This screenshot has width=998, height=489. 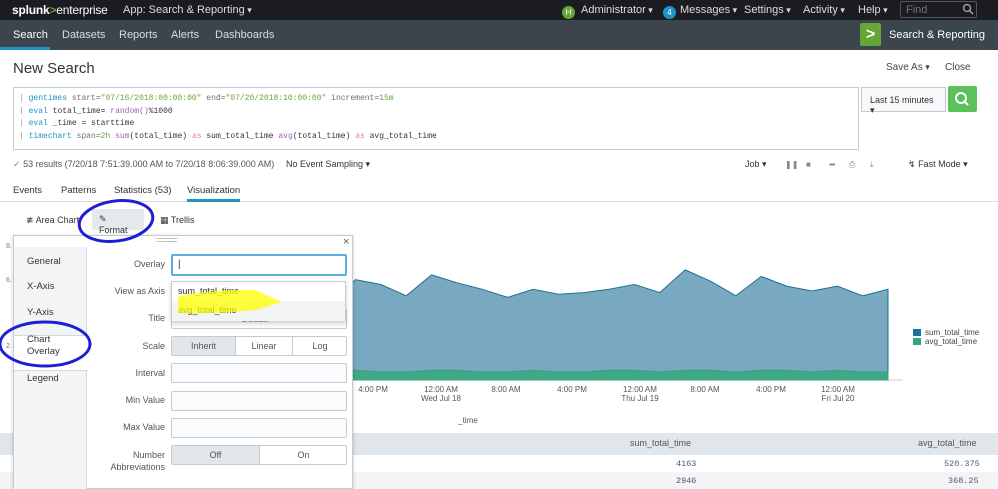 What do you see at coordinates (870, 34) in the screenshot?
I see `app-logo-icon: >` at bounding box center [870, 34].